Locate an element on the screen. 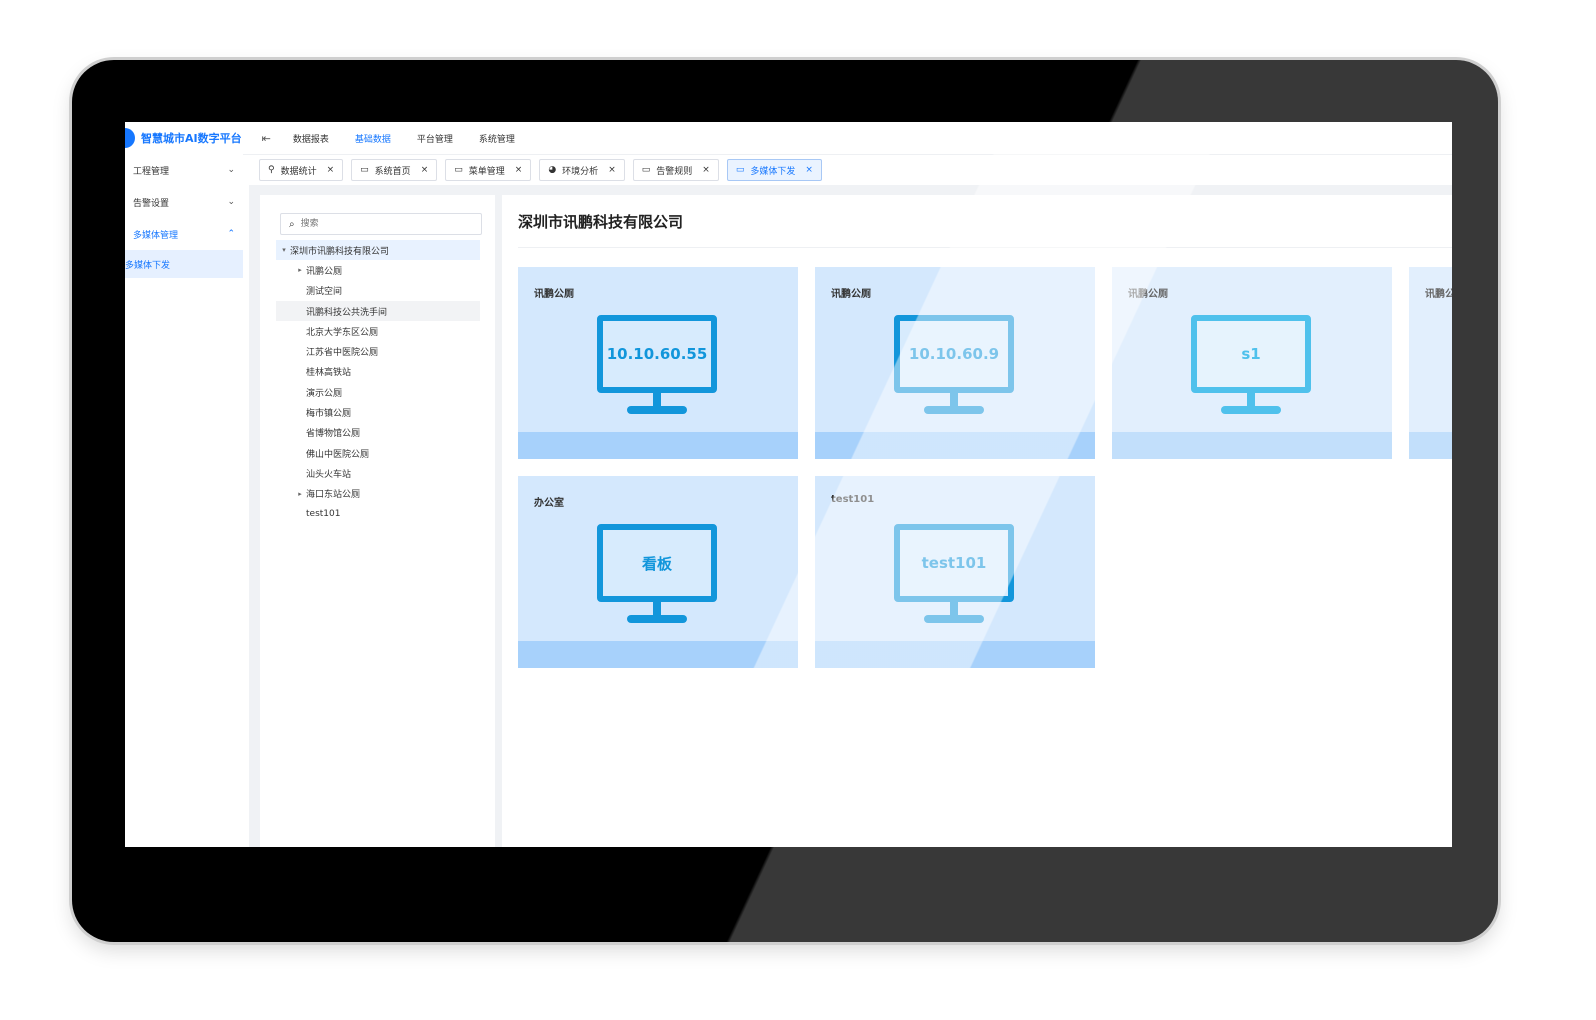  tab: ▭ 告警规则 × is located at coordinates (675, 170).